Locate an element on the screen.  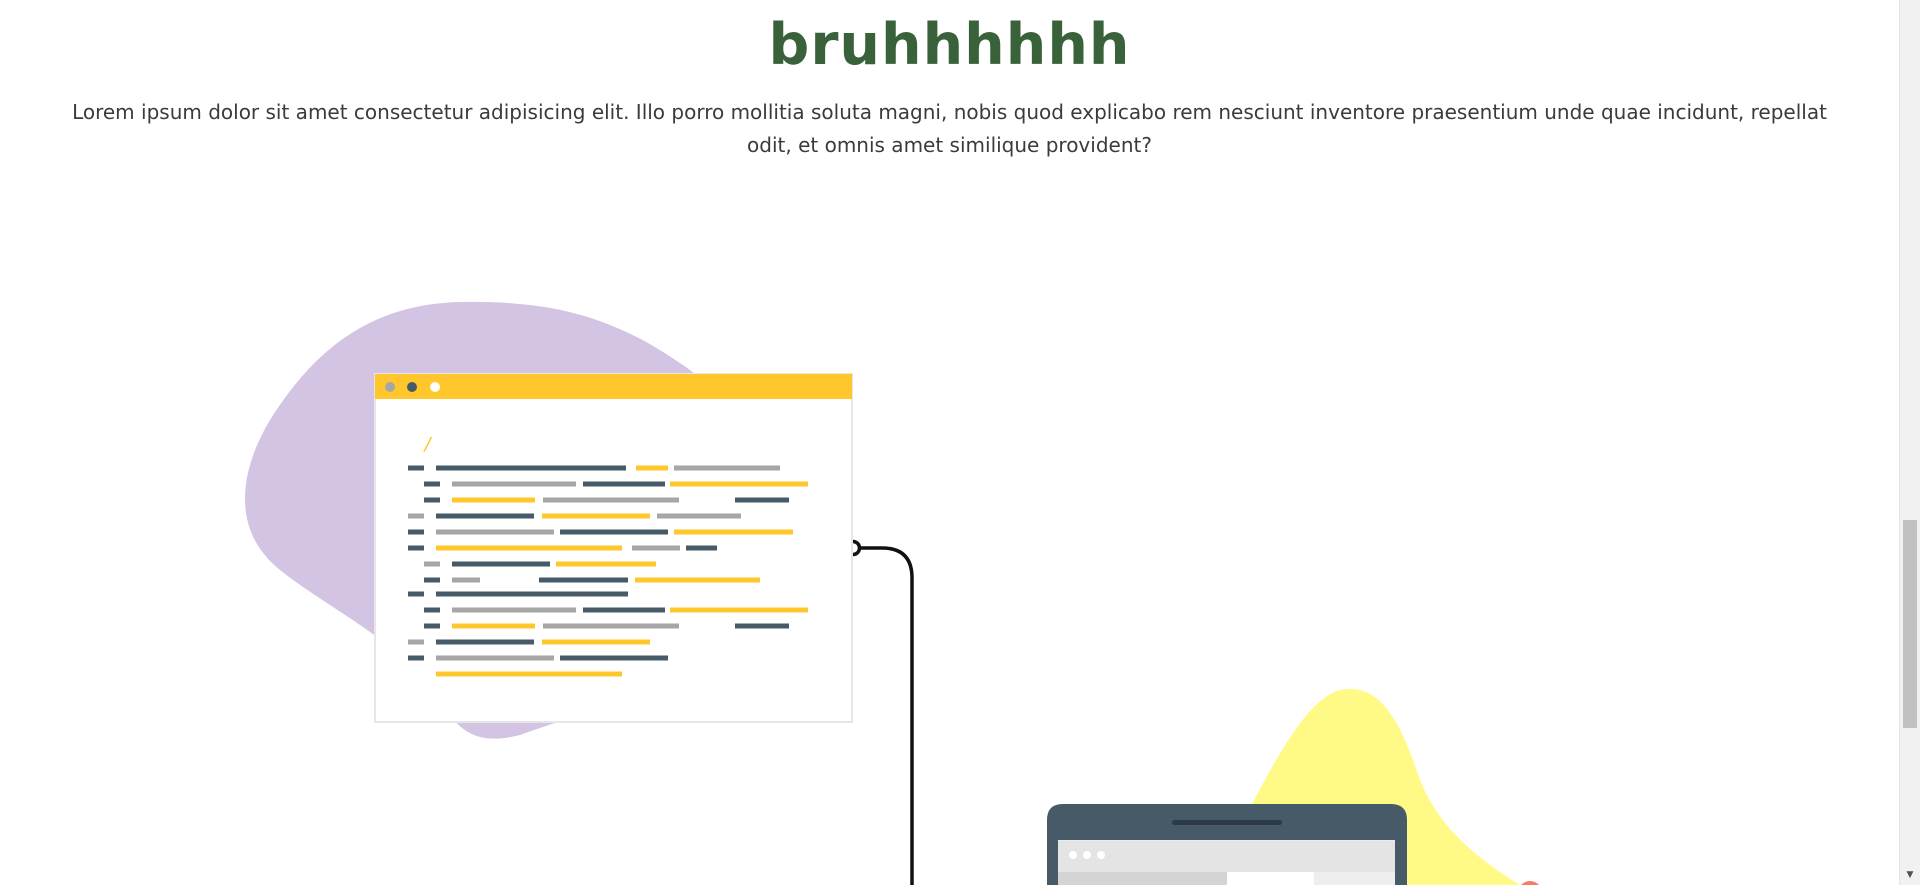
code-window: / is located at coordinates (613, 548).